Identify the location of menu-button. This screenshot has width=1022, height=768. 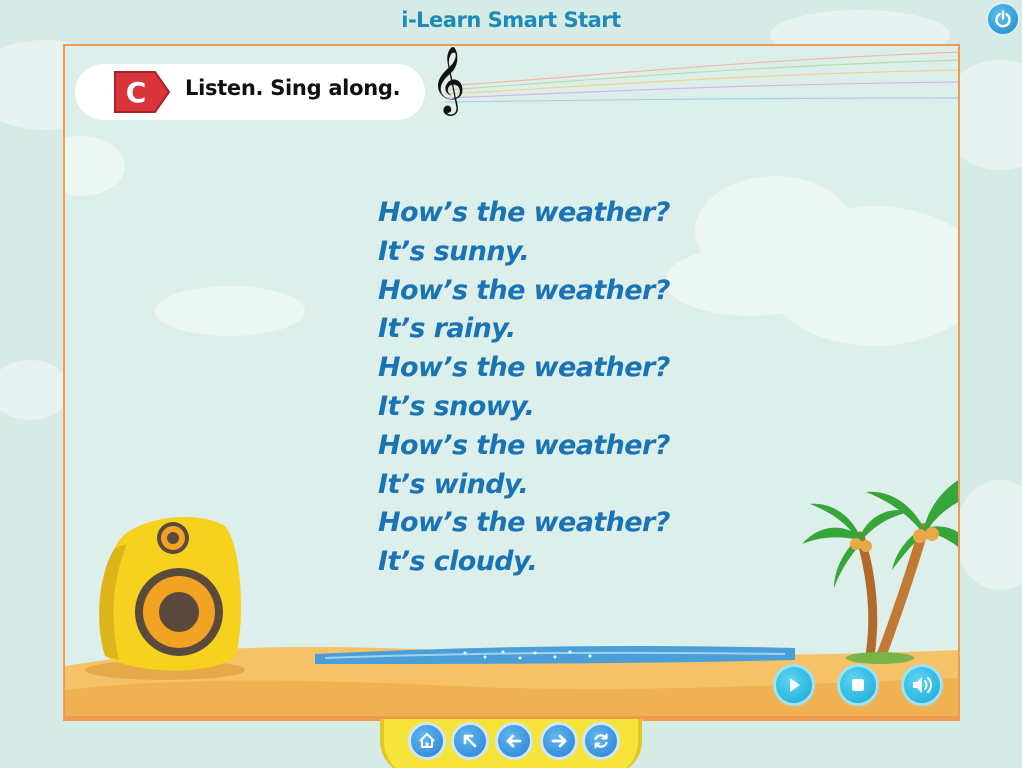
(470, 741).